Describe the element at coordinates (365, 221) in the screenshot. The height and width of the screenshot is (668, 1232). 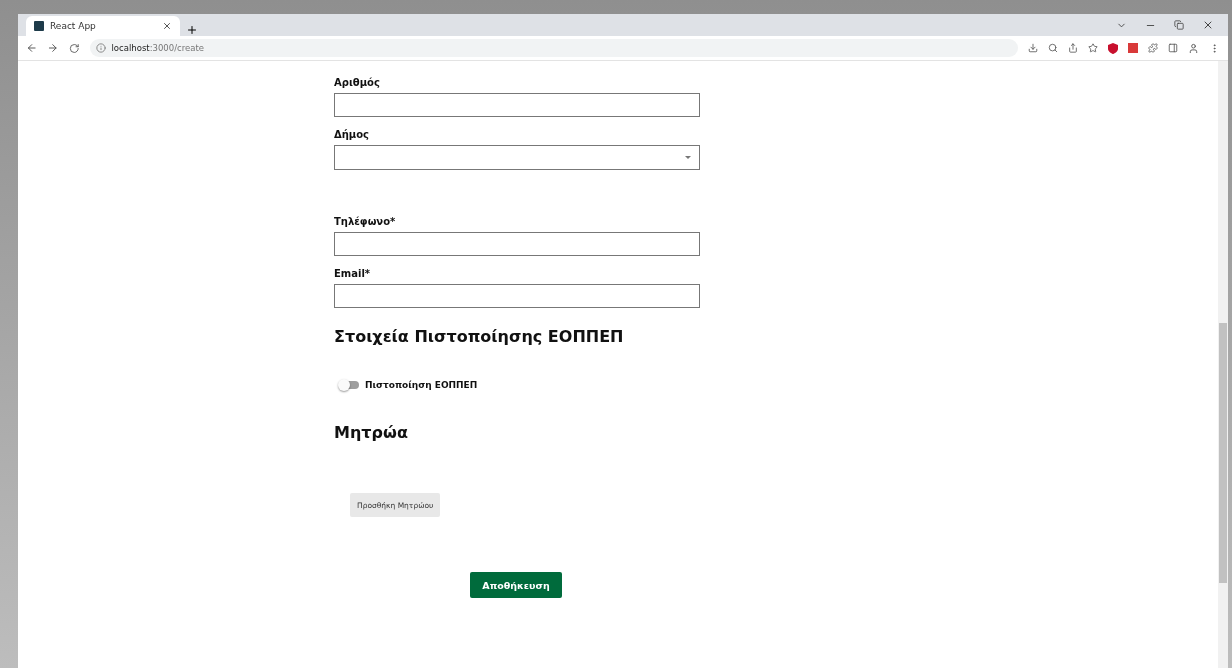
I see `field-label: Τηλέφωνο*` at that location.